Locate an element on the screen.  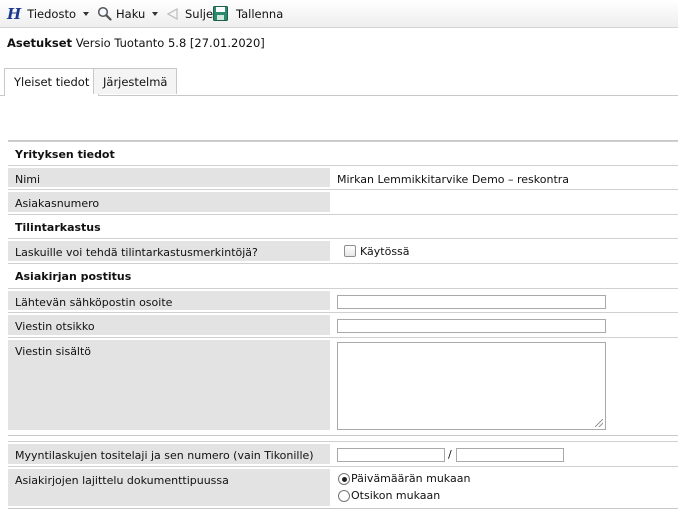
body-label: Viestin sisältö is located at coordinates (169, 385).